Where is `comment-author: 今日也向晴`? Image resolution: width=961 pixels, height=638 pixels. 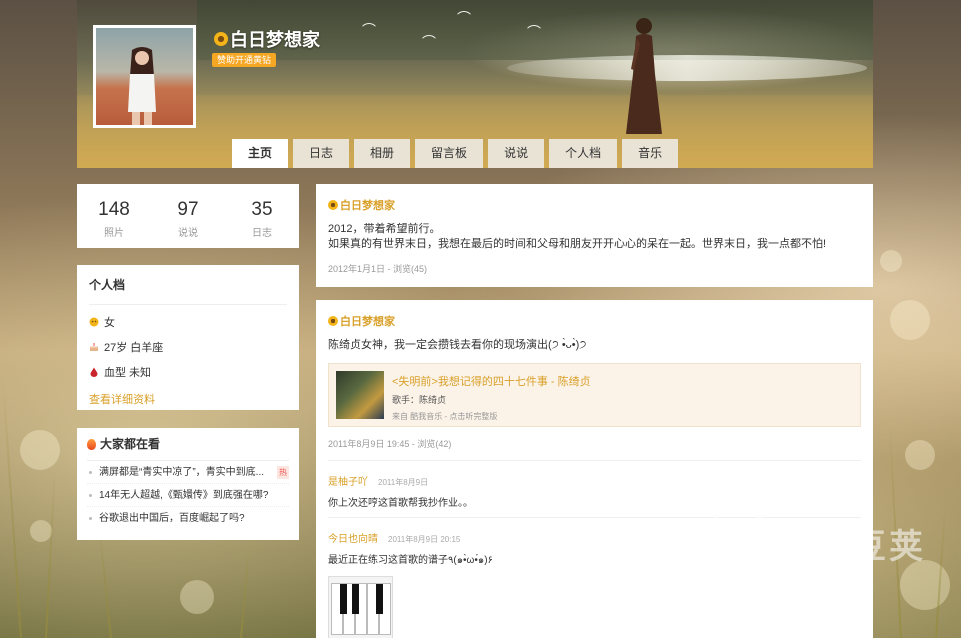
comment-author: 今日也向晴 is located at coordinates (353, 537).